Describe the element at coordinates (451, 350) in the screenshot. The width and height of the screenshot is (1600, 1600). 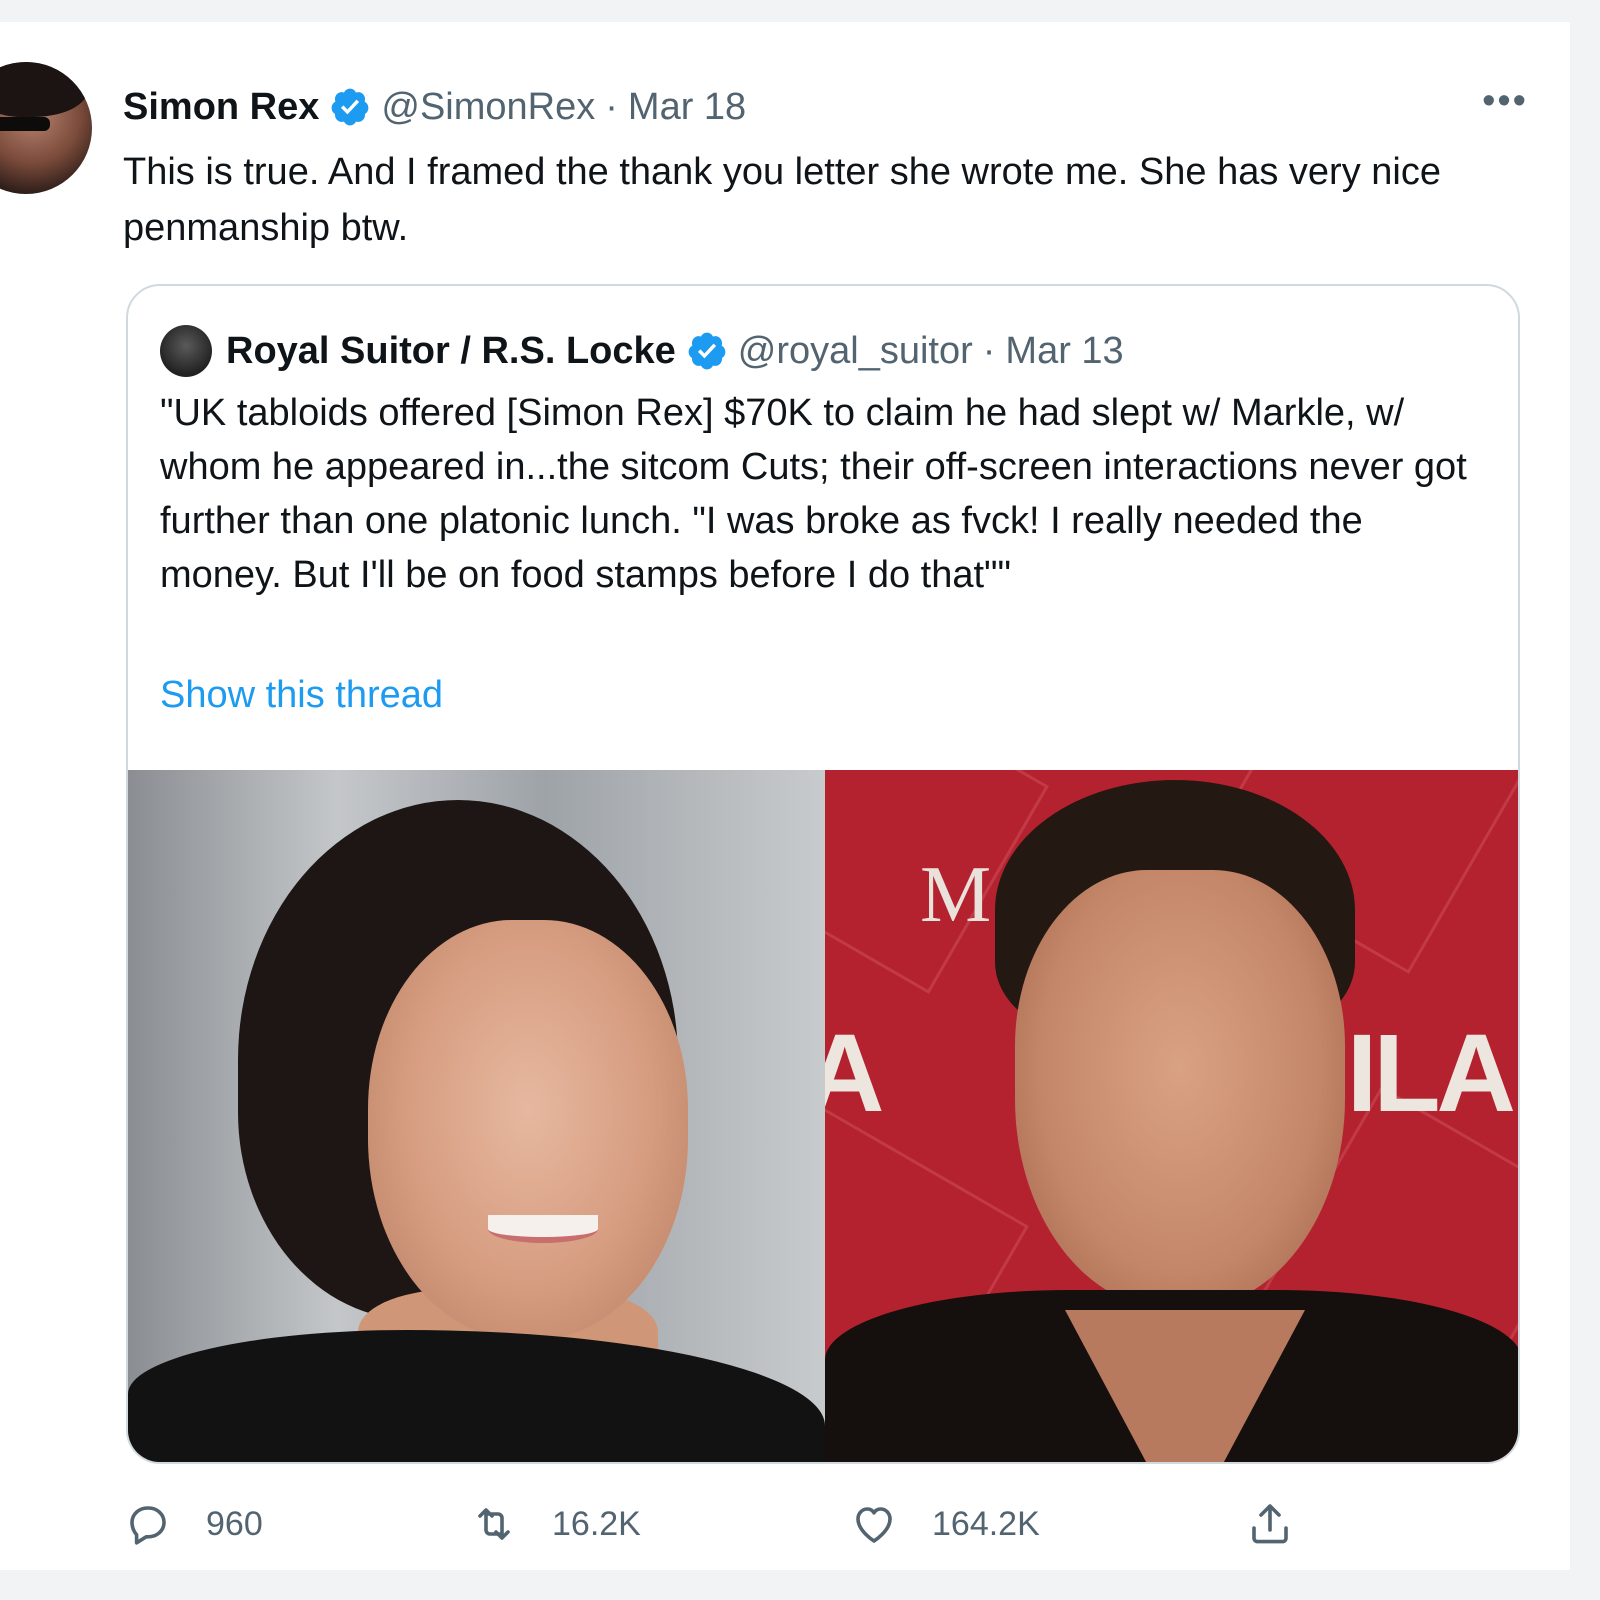
I see `quoted-author-name: Royal Suitor / R.S. Locke` at that location.